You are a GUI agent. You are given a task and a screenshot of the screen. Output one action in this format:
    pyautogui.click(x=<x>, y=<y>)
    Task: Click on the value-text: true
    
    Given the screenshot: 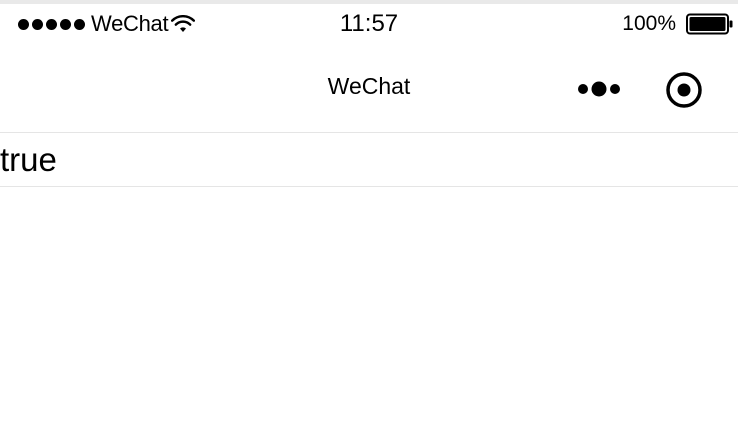 What is the action you would take?
    pyautogui.click(x=369, y=160)
    